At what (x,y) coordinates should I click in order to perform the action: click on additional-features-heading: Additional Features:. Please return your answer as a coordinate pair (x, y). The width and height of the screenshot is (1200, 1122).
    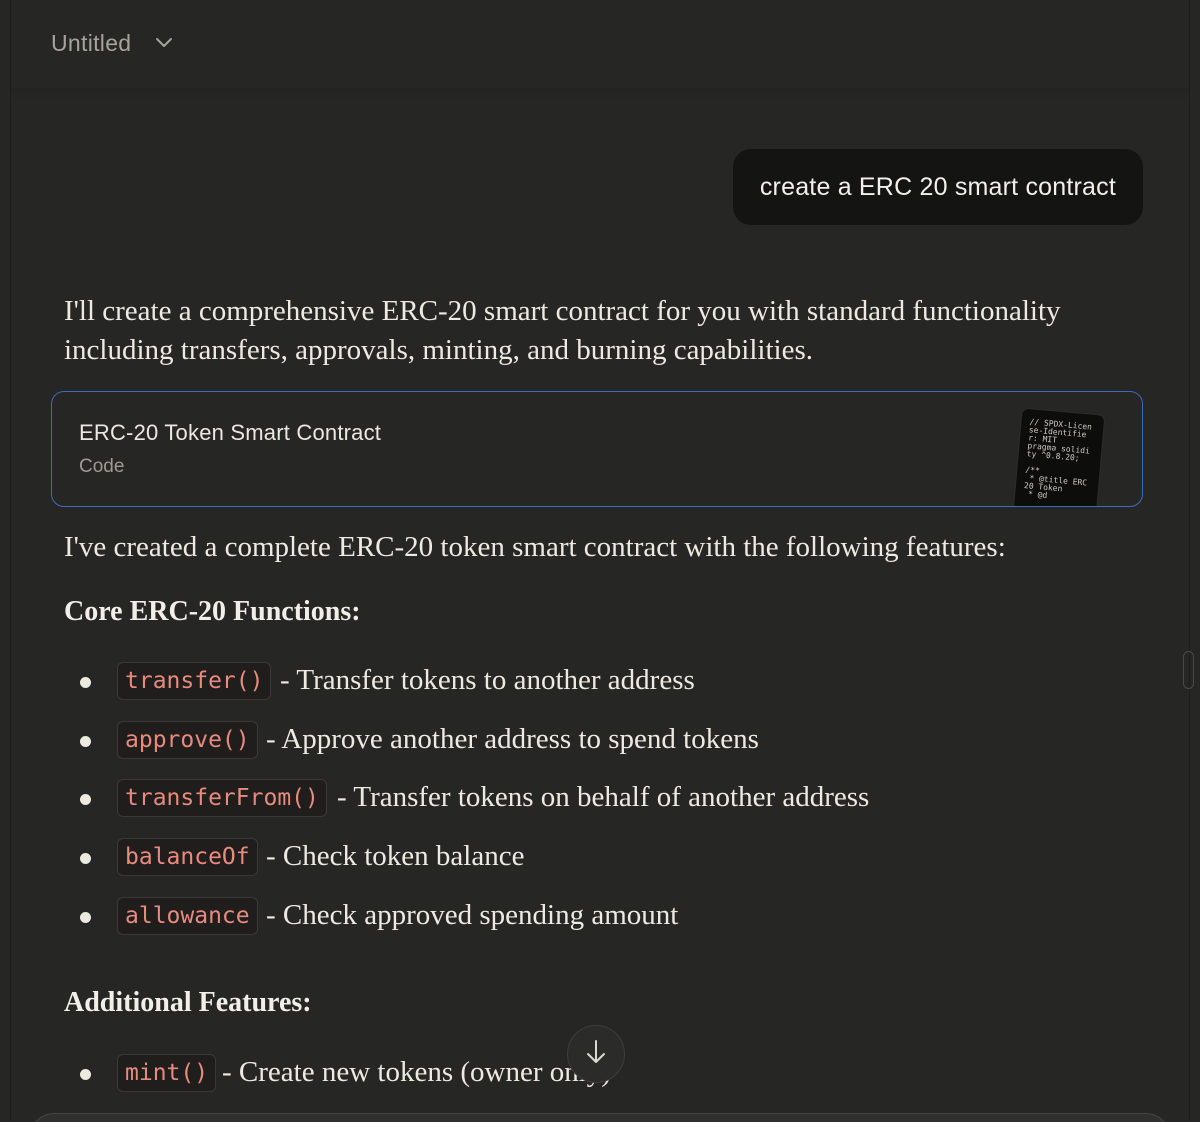
    Looking at the image, I should click on (188, 1002).